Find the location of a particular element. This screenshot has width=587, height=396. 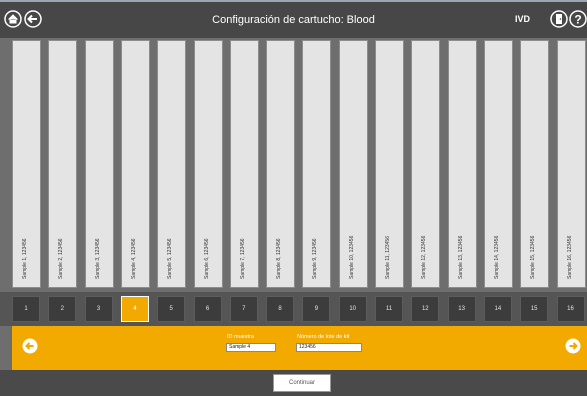

bottom-bar: Continuar is located at coordinates (293, 383).